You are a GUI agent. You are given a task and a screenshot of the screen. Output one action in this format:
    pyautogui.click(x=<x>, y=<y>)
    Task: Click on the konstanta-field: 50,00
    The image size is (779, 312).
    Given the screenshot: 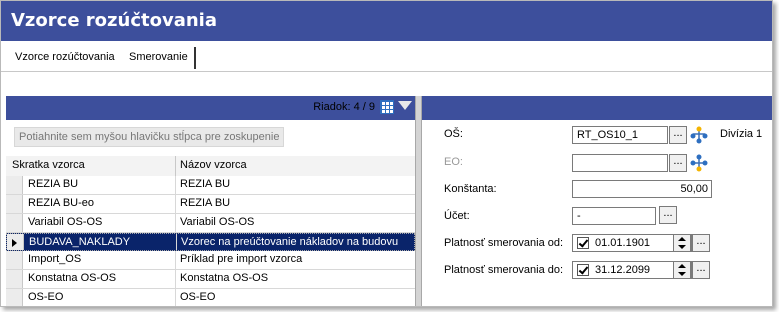 What is the action you would take?
    pyautogui.click(x=642, y=189)
    